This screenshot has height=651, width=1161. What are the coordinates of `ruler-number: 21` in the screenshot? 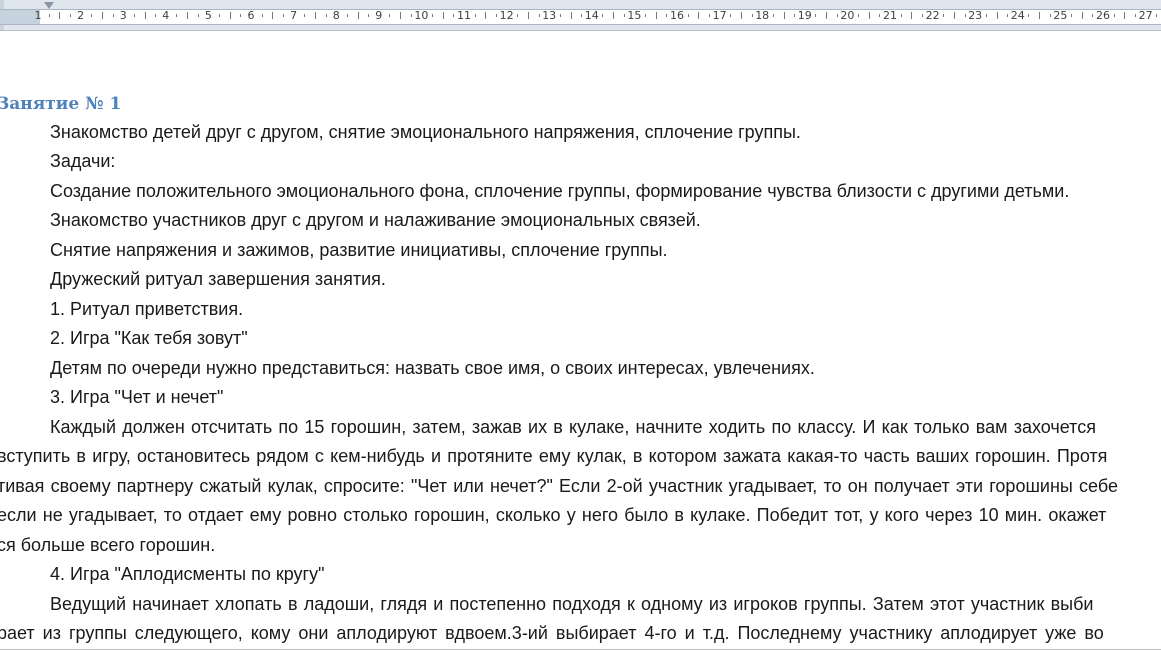 It's located at (890, 15).